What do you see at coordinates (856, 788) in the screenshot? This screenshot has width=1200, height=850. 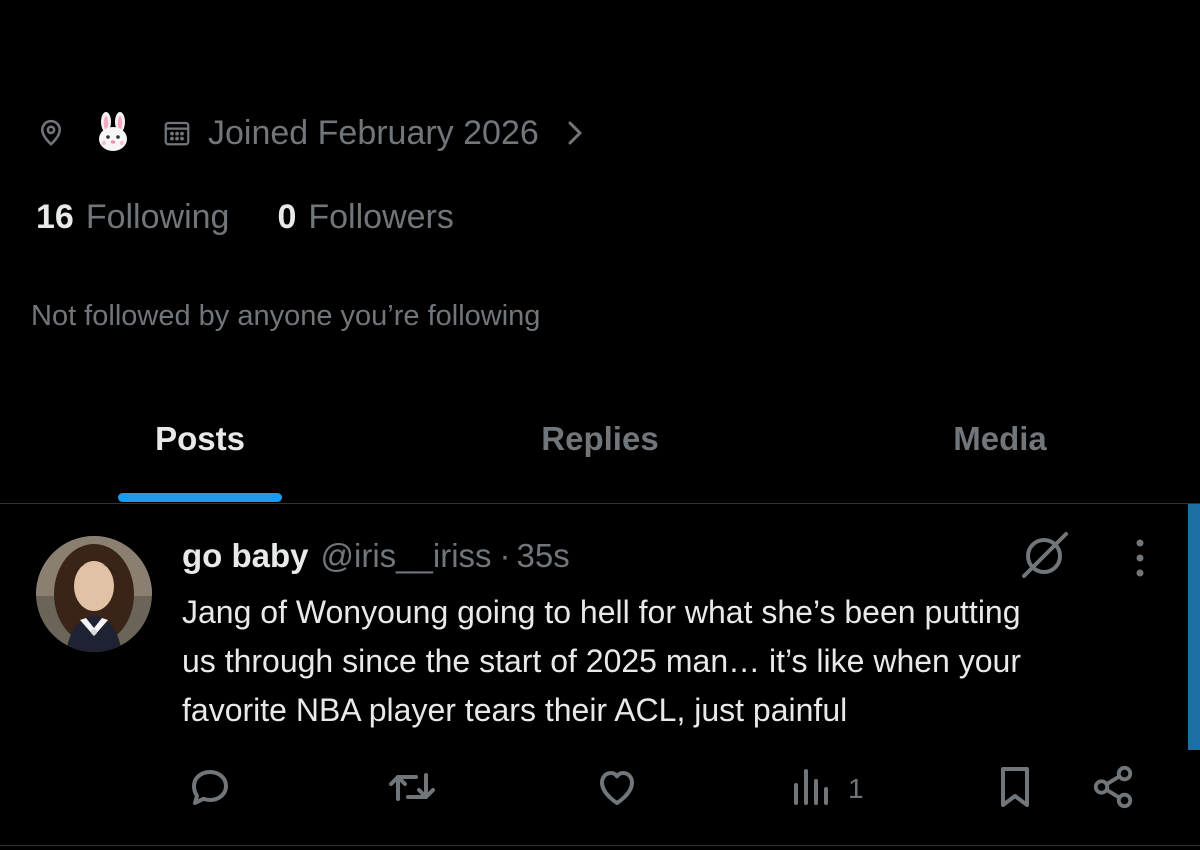 I see `views-count: 1` at bounding box center [856, 788].